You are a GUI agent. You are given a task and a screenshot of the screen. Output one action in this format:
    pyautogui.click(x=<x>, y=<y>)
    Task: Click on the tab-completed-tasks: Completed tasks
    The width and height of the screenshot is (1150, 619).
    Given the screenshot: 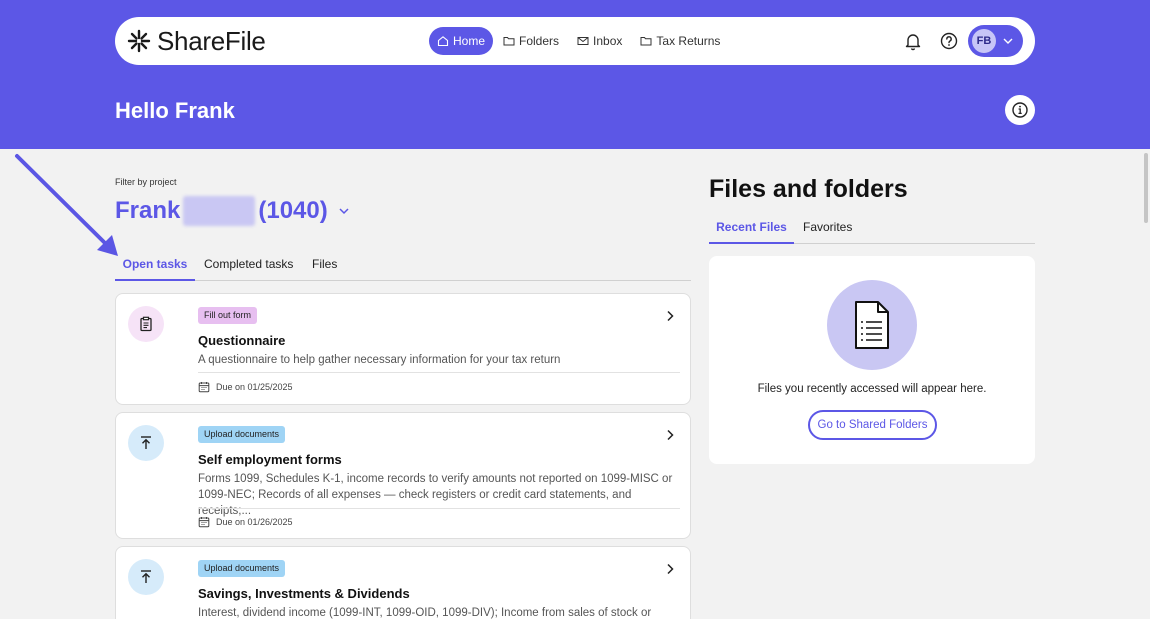 What is the action you would take?
    pyautogui.click(x=248, y=264)
    